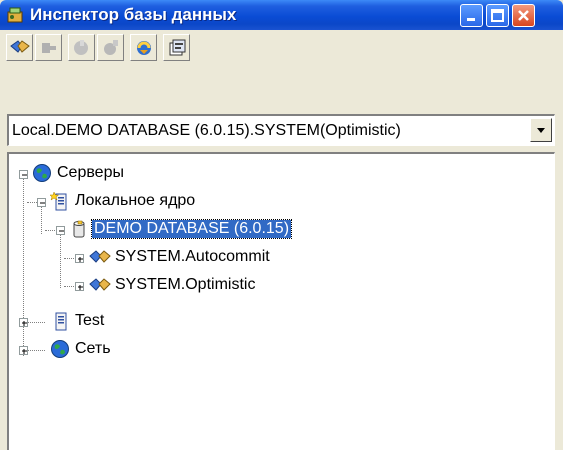  Describe the element at coordinates (93, 348) in the screenshot. I see `tree-node-label: Сеть` at that location.